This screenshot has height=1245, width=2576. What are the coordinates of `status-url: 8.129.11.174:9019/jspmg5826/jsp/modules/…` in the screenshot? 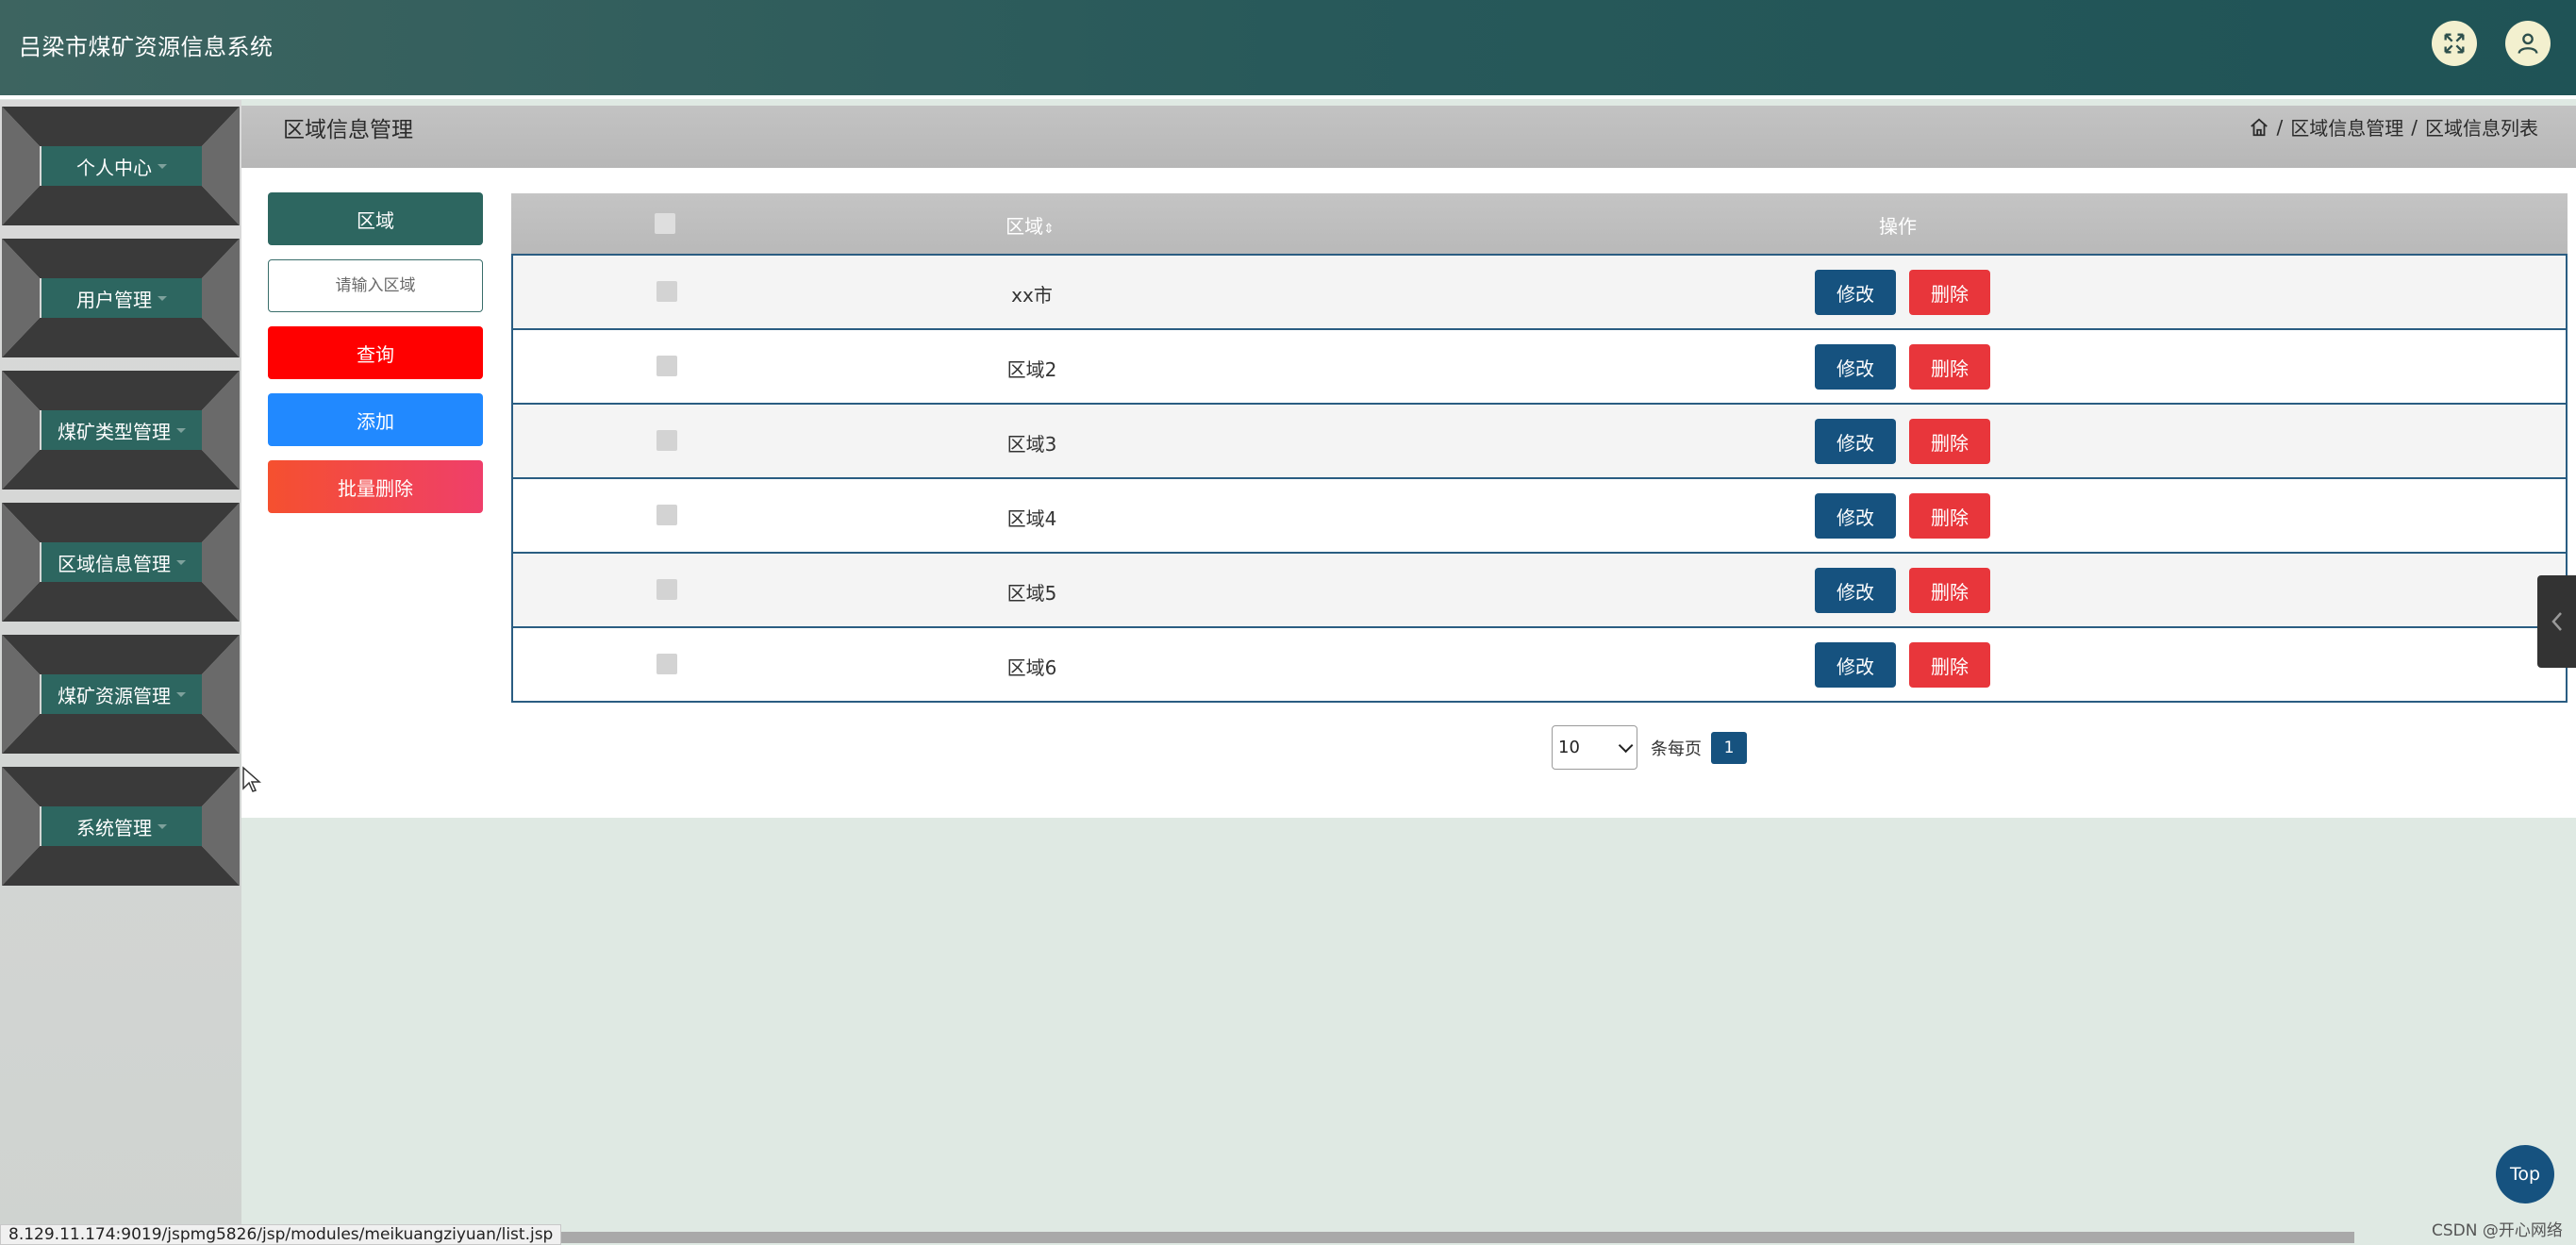 It's located at (281, 1235).